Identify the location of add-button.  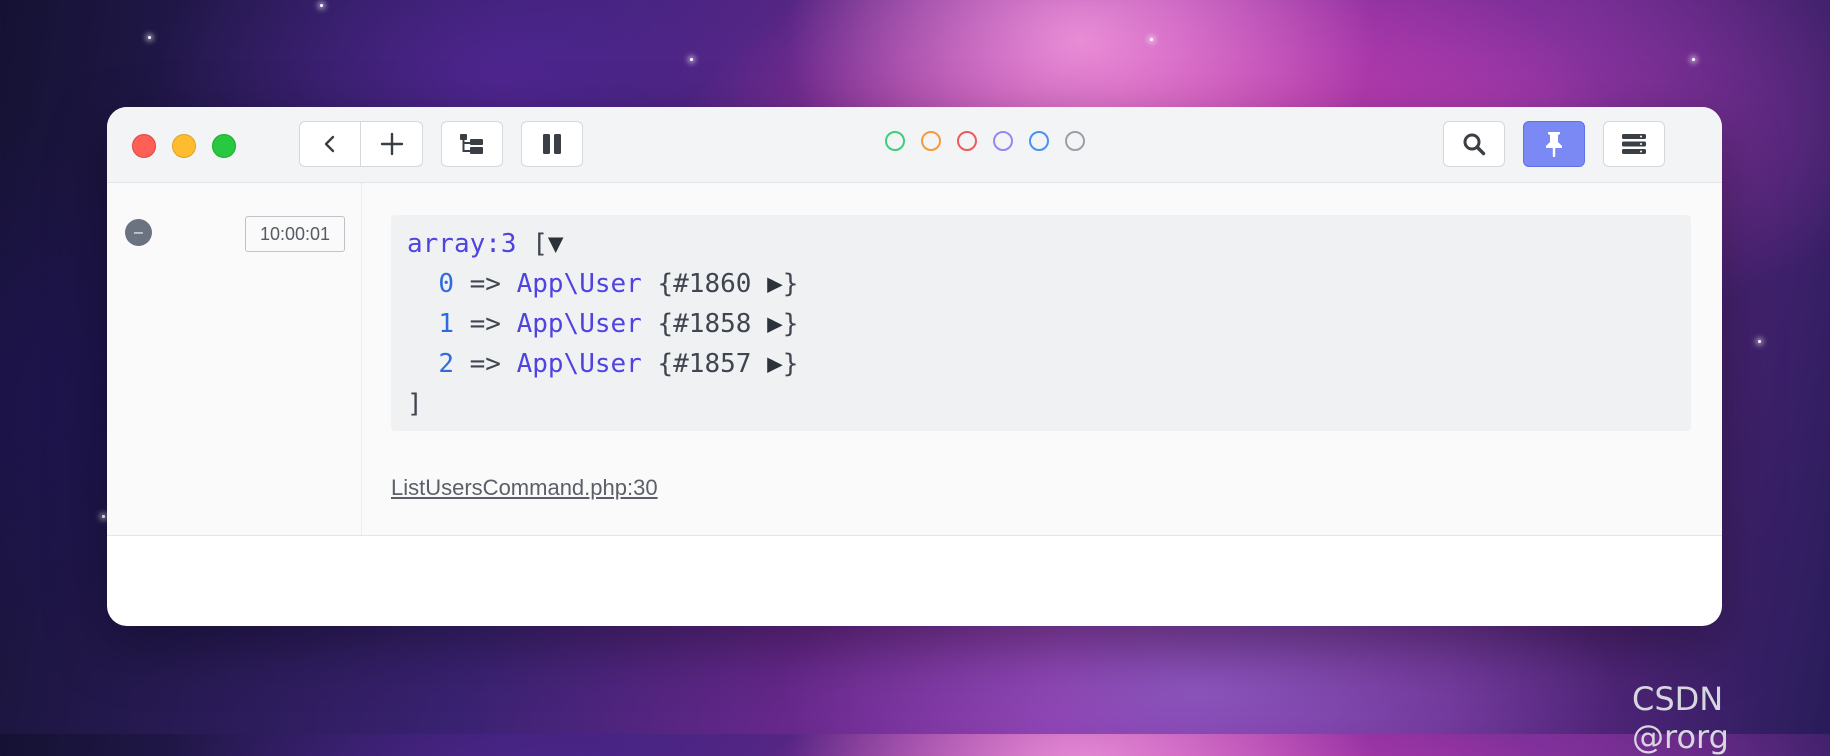
(392, 144).